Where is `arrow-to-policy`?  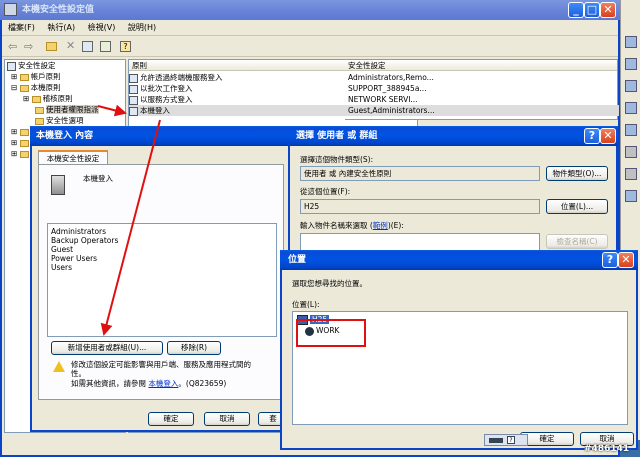
arrow-to-policy is located at coordinates (112, 110).